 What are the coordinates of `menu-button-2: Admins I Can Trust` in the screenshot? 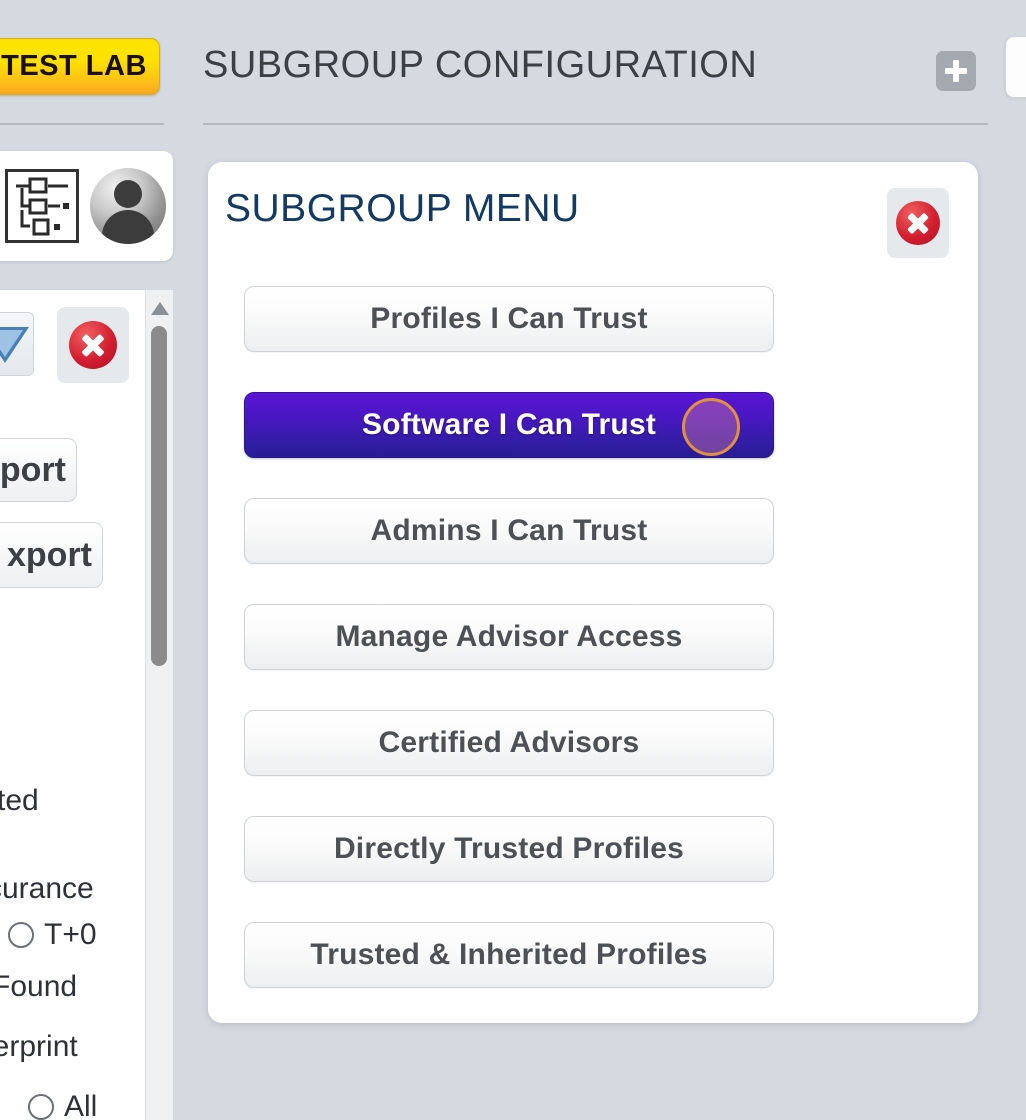 It's located at (509, 531).